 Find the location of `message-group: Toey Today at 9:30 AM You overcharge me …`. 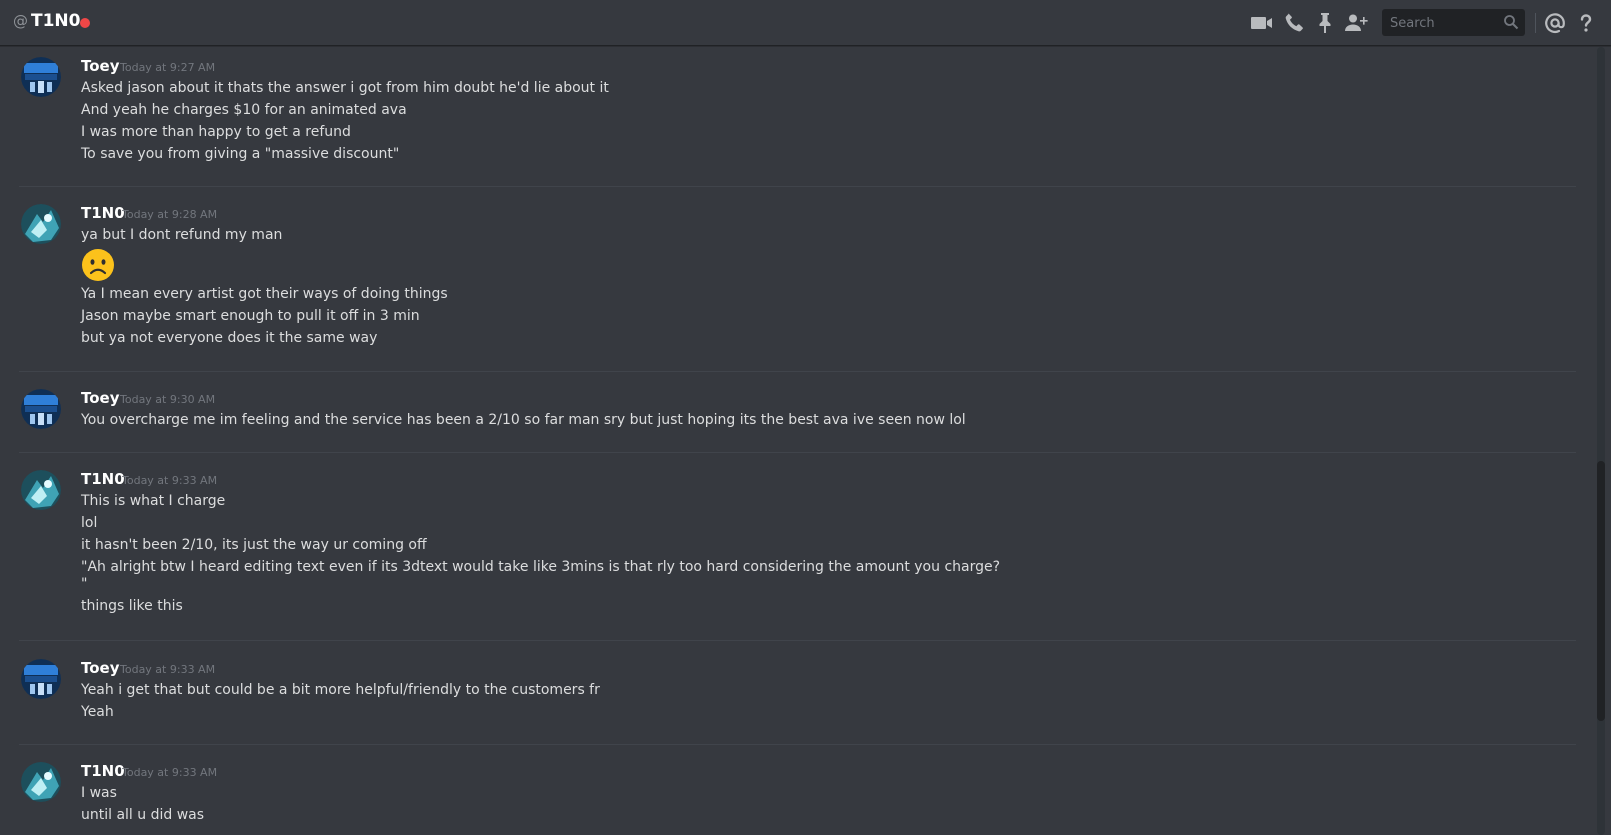

message-group: Toey Today at 9:30 AM You overcharge me … is located at coordinates (797, 419).